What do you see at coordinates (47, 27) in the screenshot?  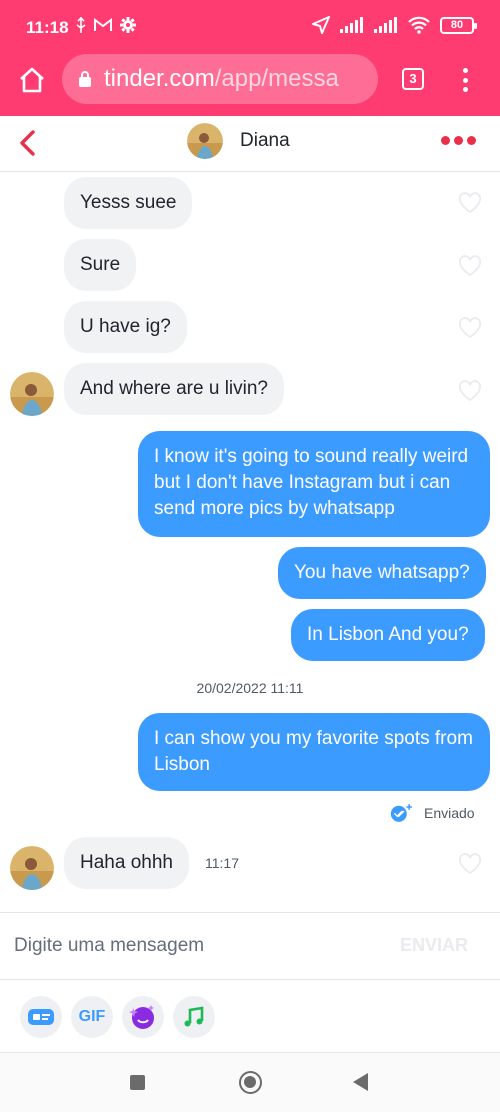 I see `status-time: 11:18` at bounding box center [47, 27].